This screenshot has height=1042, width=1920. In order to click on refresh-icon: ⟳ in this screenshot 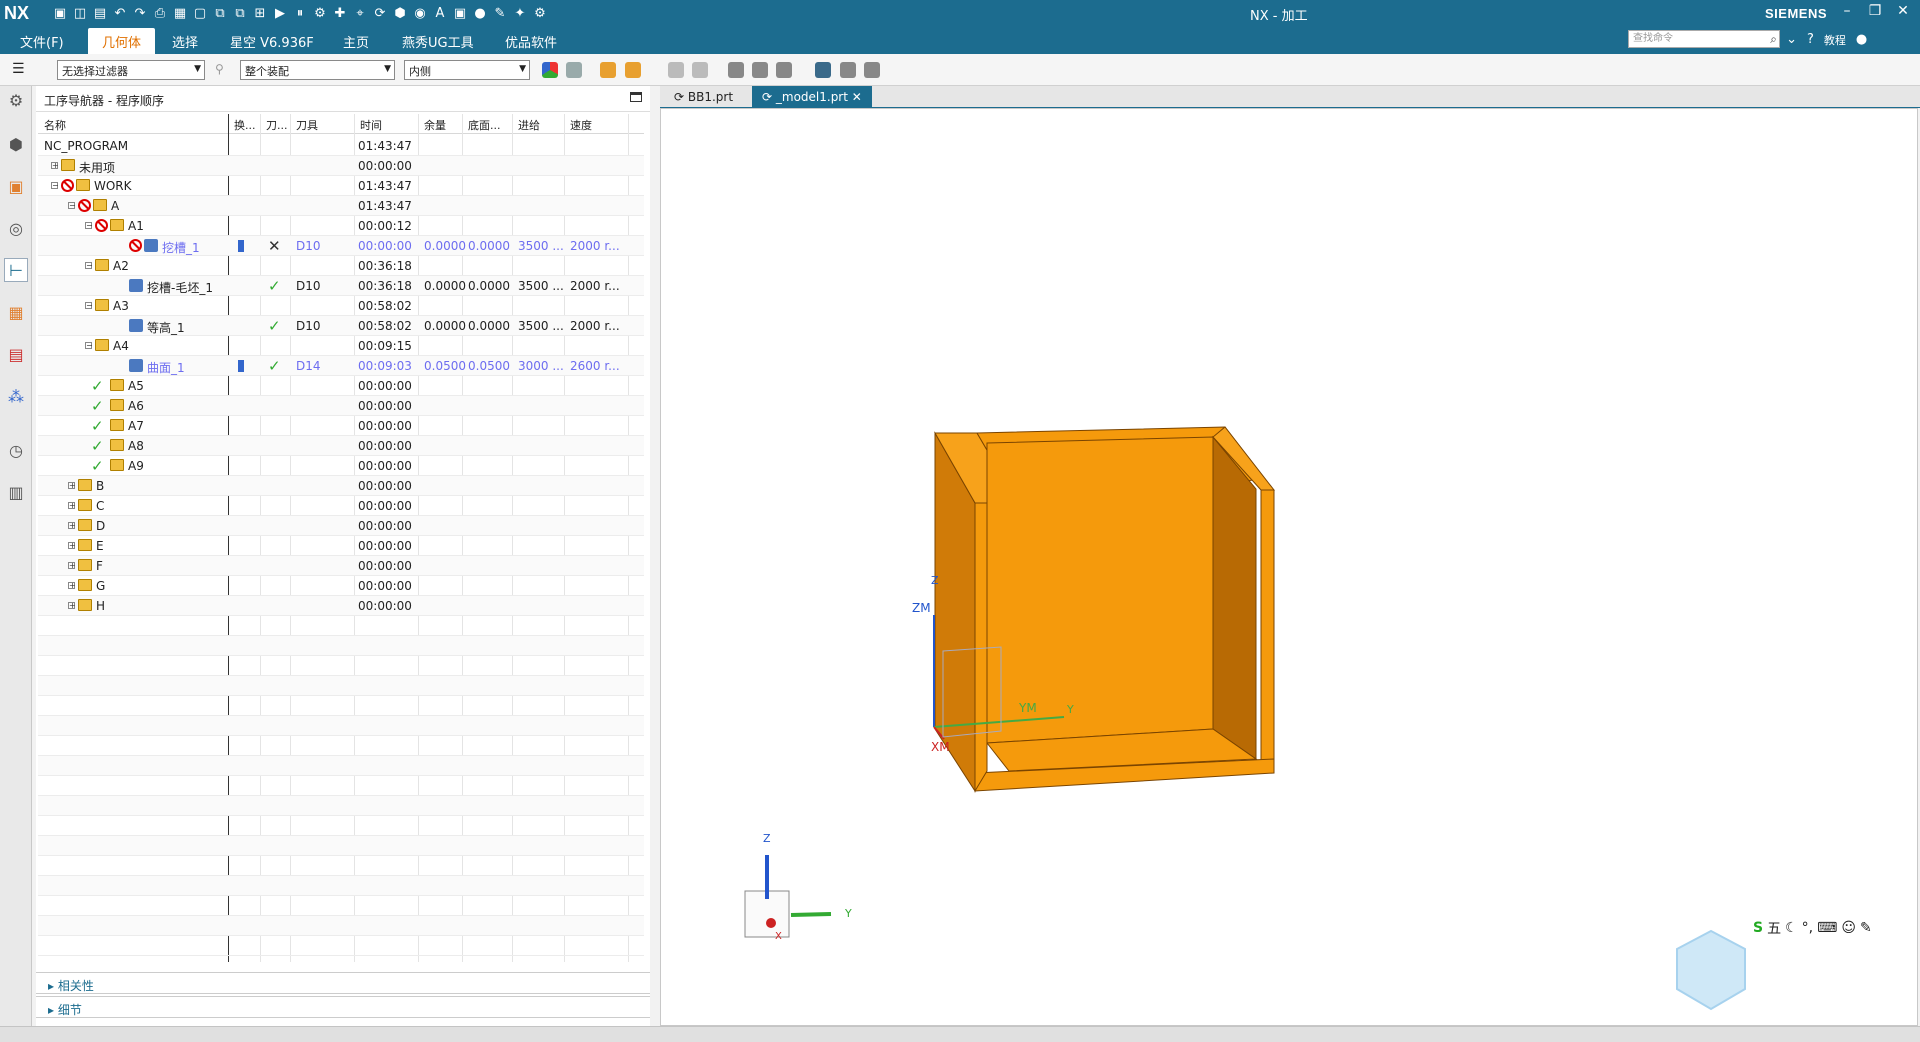, I will do `click(380, 13)`.